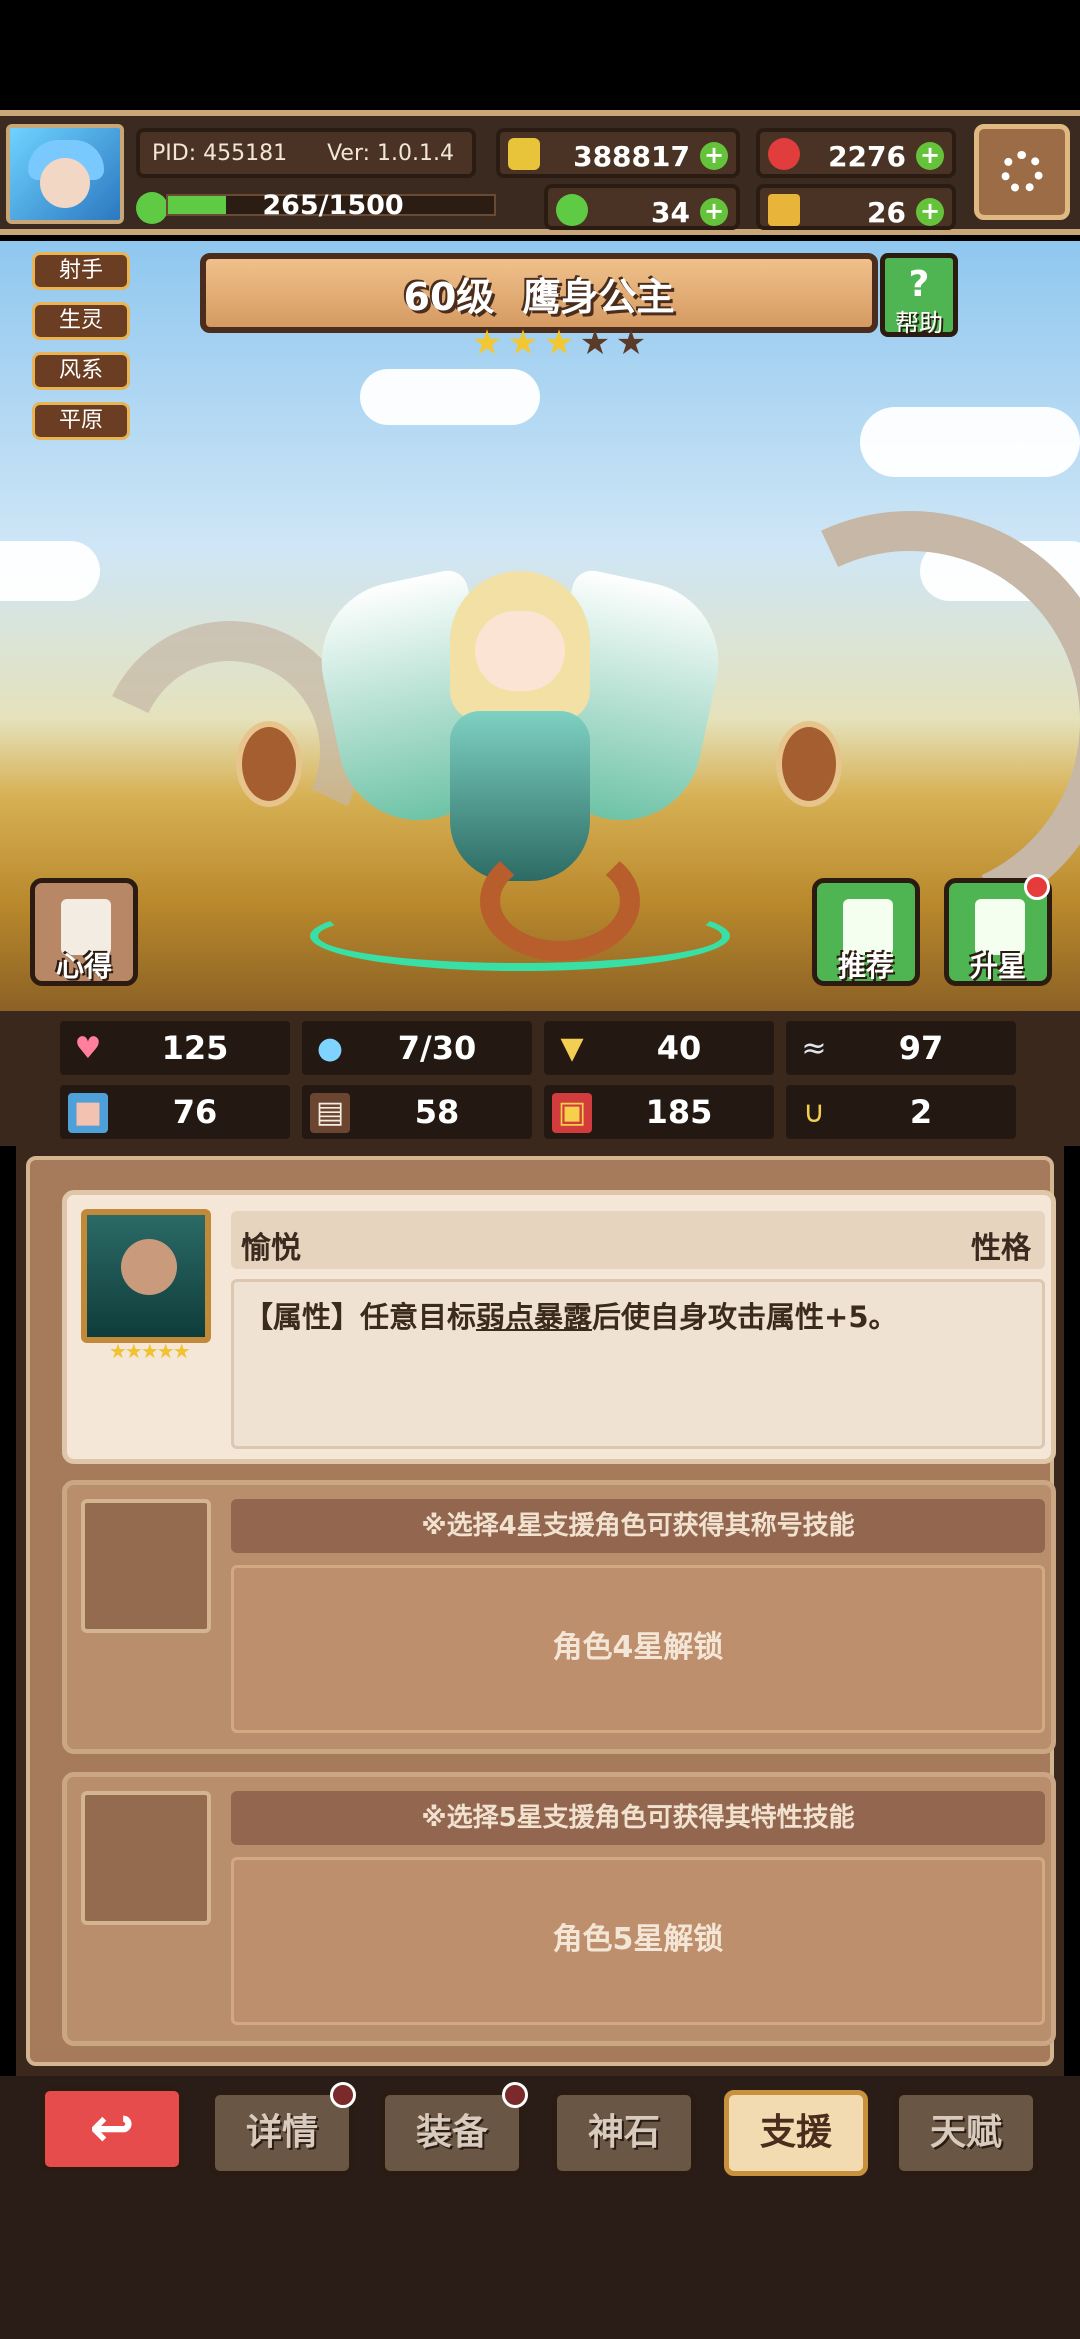 This screenshot has width=1080, height=2339. I want to click on coin-icon, so click(524, 154).